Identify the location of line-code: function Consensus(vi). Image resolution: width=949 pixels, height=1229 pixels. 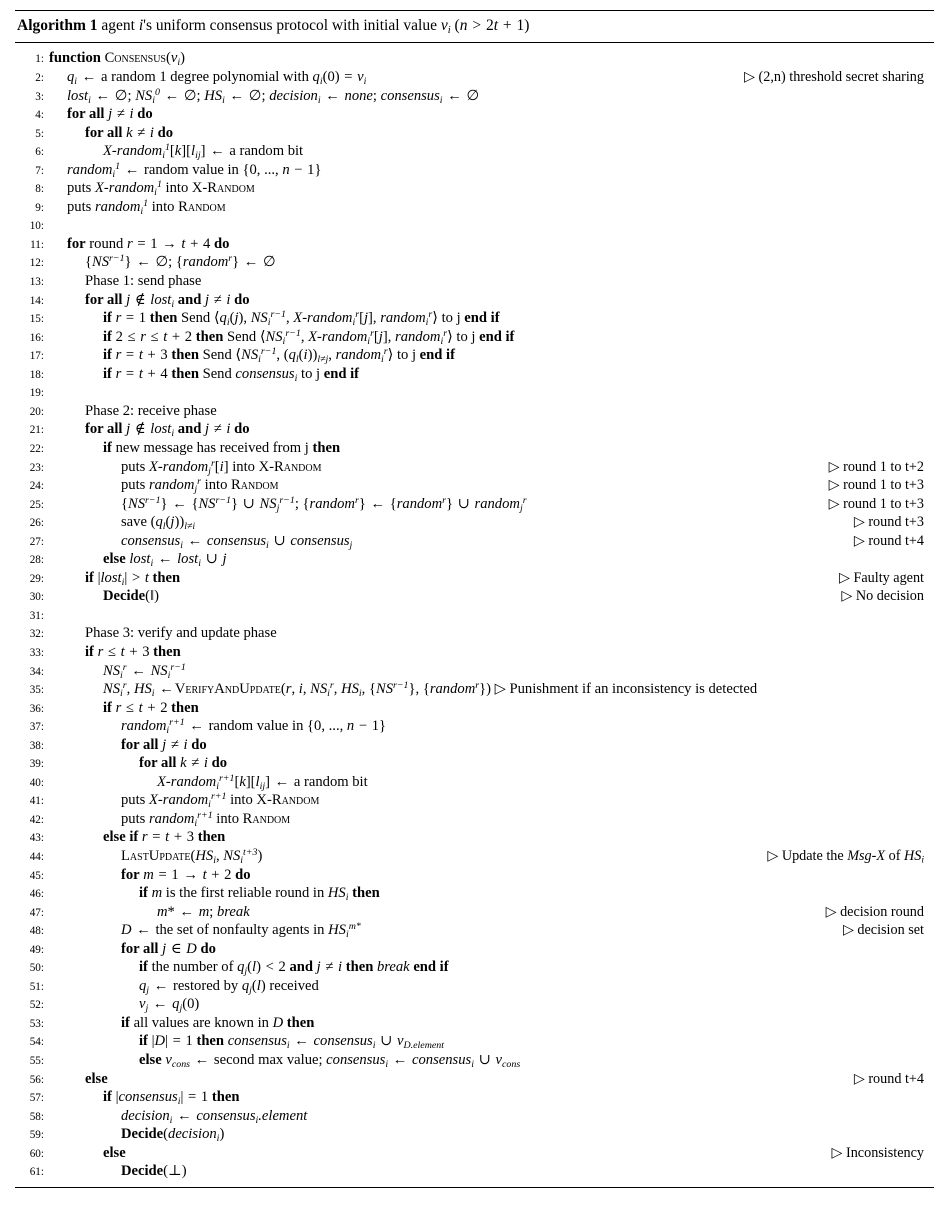
(117, 59).